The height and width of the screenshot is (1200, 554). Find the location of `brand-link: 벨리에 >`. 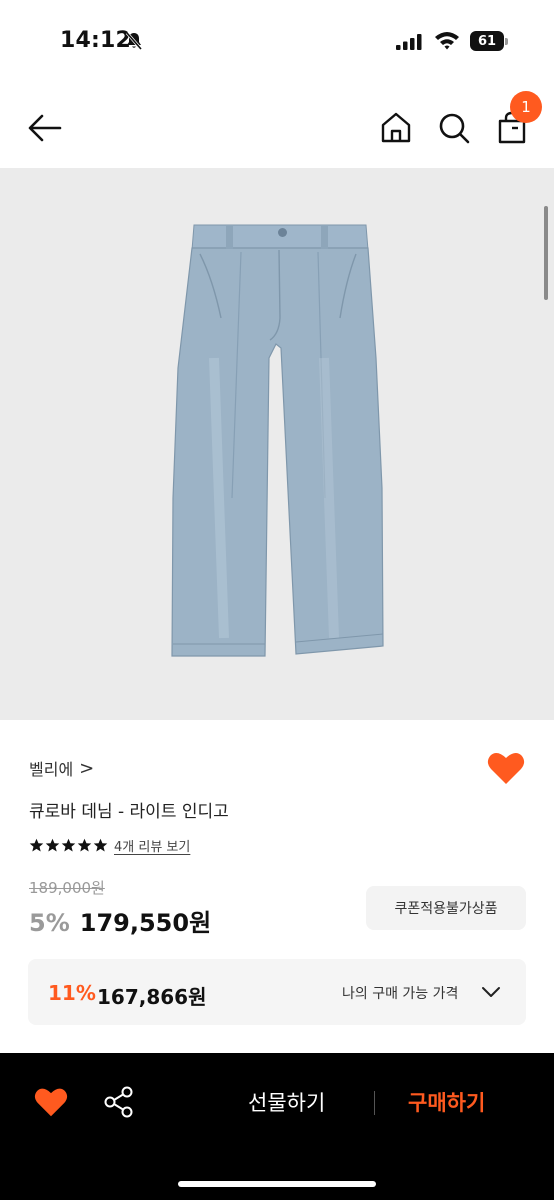

brand-link: 벨리에 > is located at coordinates (61, 768).